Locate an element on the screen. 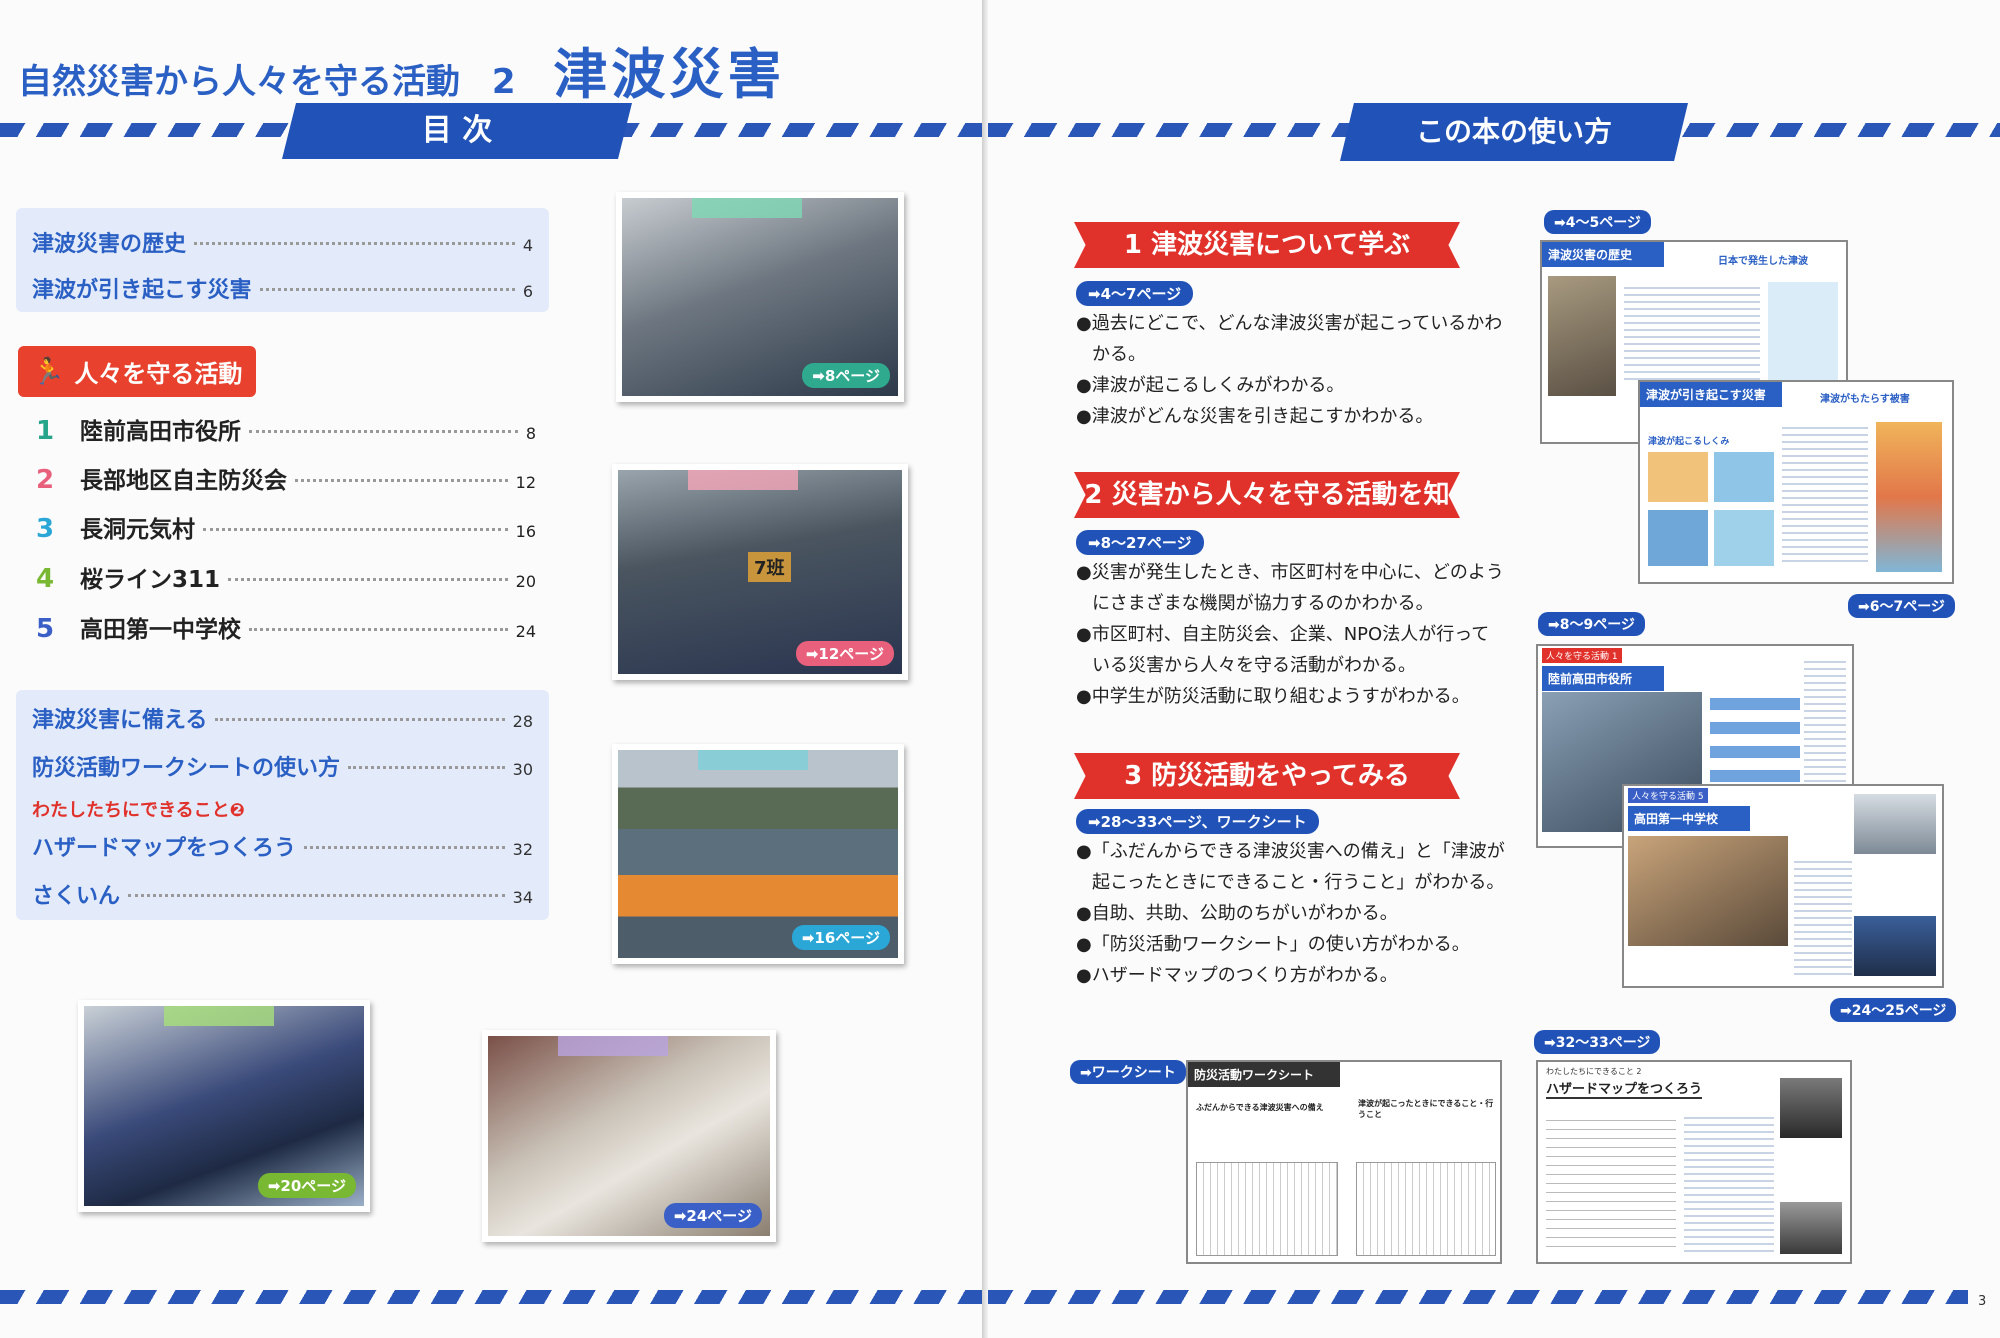 The height and width of the screenshot is (1338, 2000). toc-label: 津波災害に備える is located at coordinates (120, 720).